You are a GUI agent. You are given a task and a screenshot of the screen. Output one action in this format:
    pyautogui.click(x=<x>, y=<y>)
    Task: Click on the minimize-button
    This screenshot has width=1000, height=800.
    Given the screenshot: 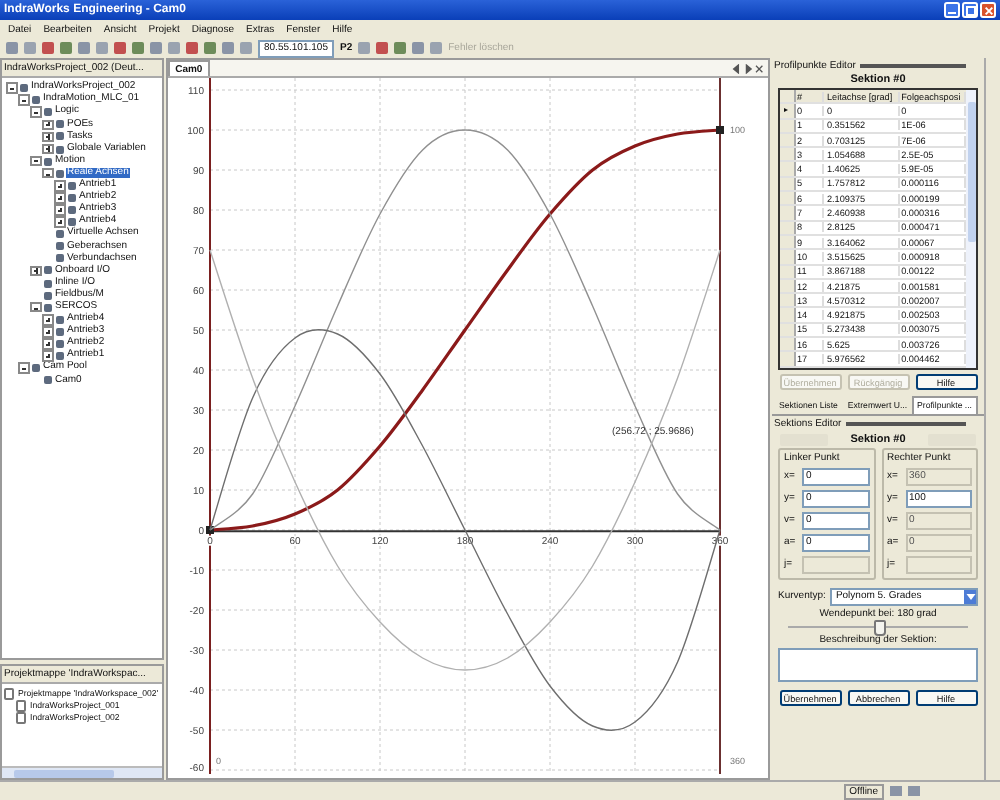 What is the action you would take?
    pyautogui.click(x=952, y=10)
    